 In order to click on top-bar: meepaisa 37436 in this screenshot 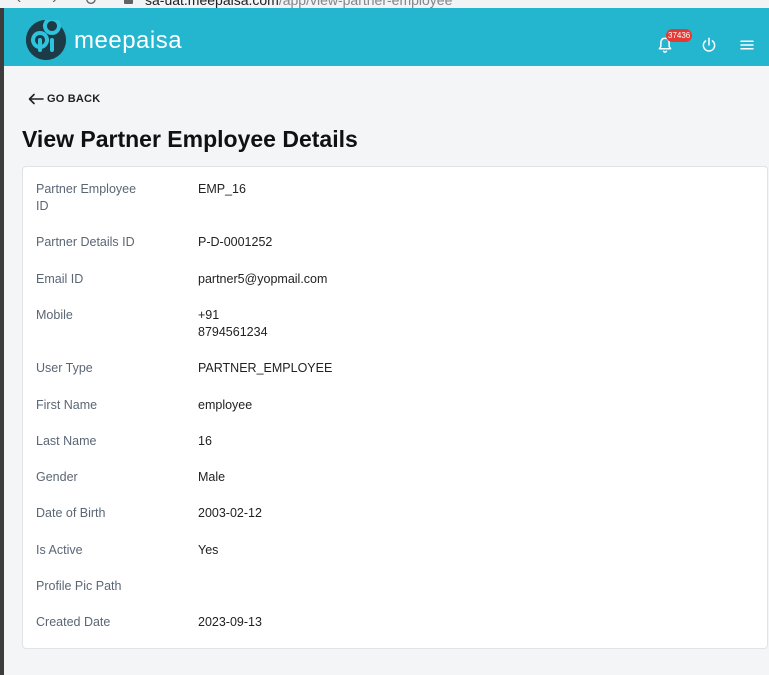, I will do `click(386, 37)`.